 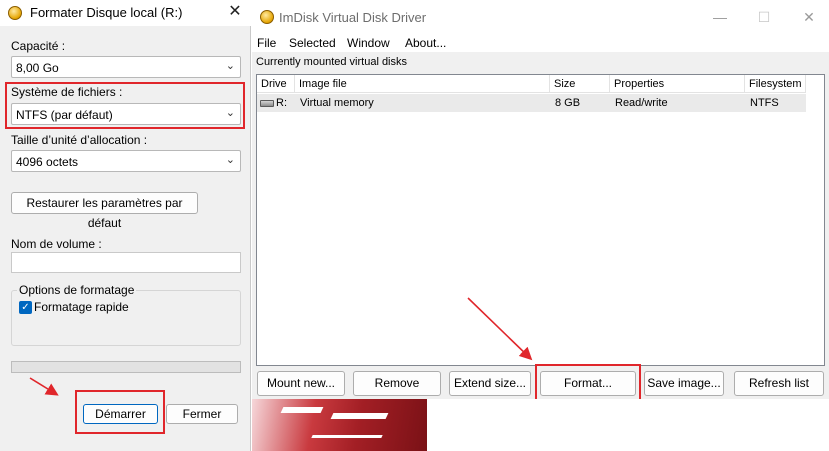 What do you see at coordinates (281, 346) in the screenshot?
I see `annotation-arrows` at bounding box center [281, 346].